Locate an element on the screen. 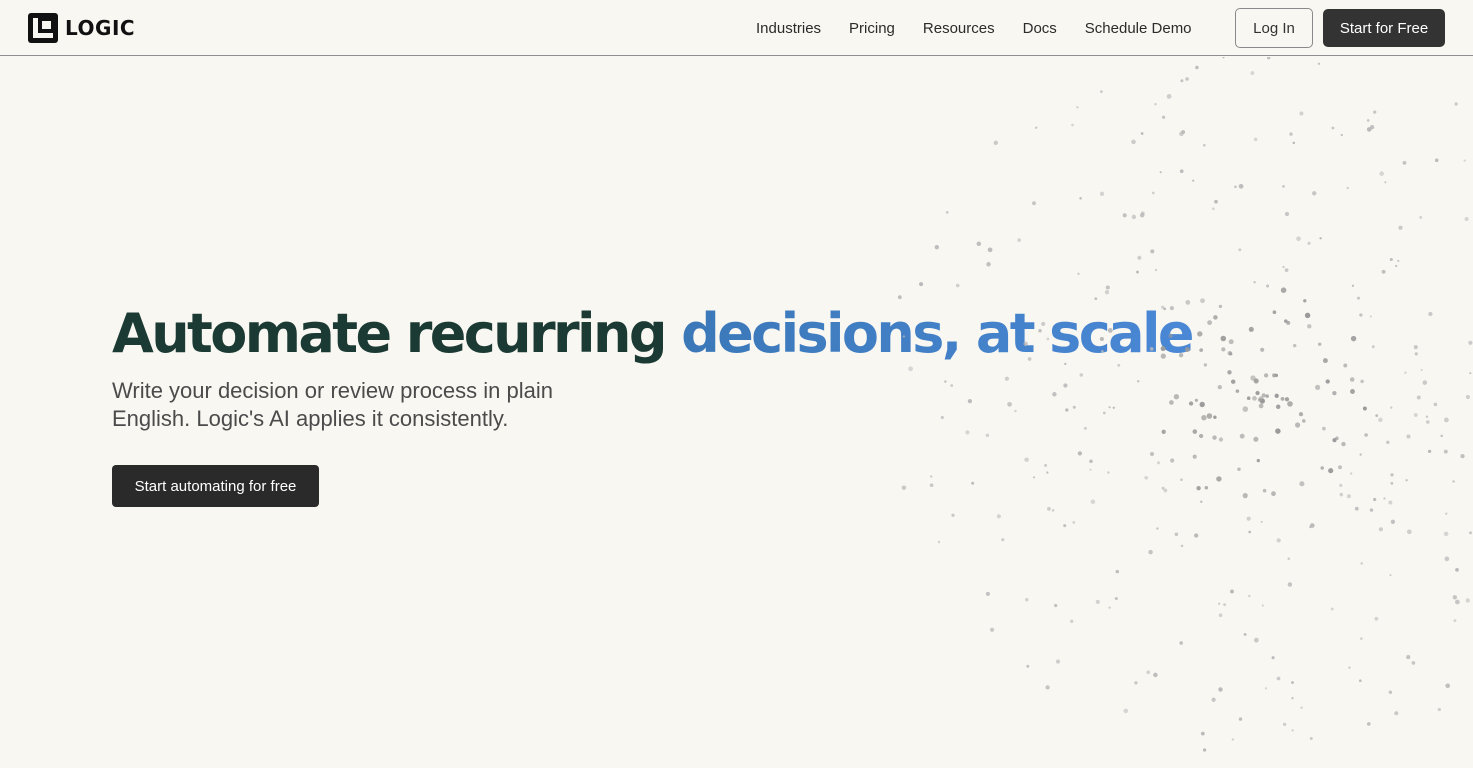  start-free-button: Start for Free is located at coordinates (1384, 28).